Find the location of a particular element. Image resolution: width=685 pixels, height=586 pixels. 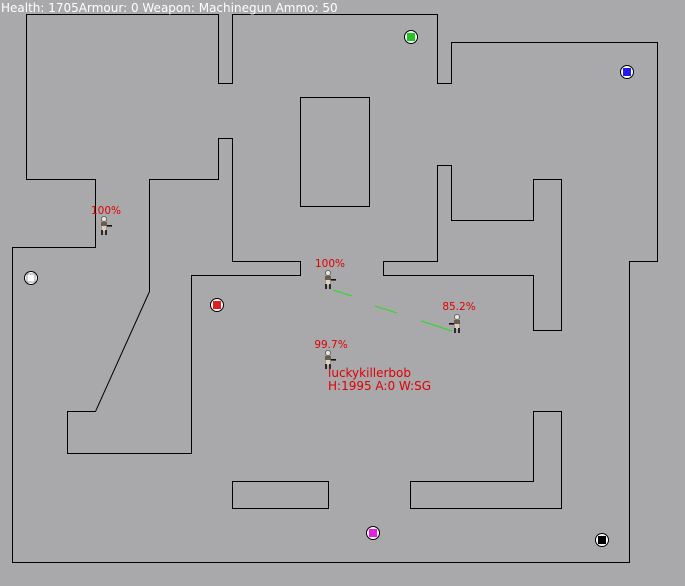

blue-pickup-icon is located at coordinates (627, 72).